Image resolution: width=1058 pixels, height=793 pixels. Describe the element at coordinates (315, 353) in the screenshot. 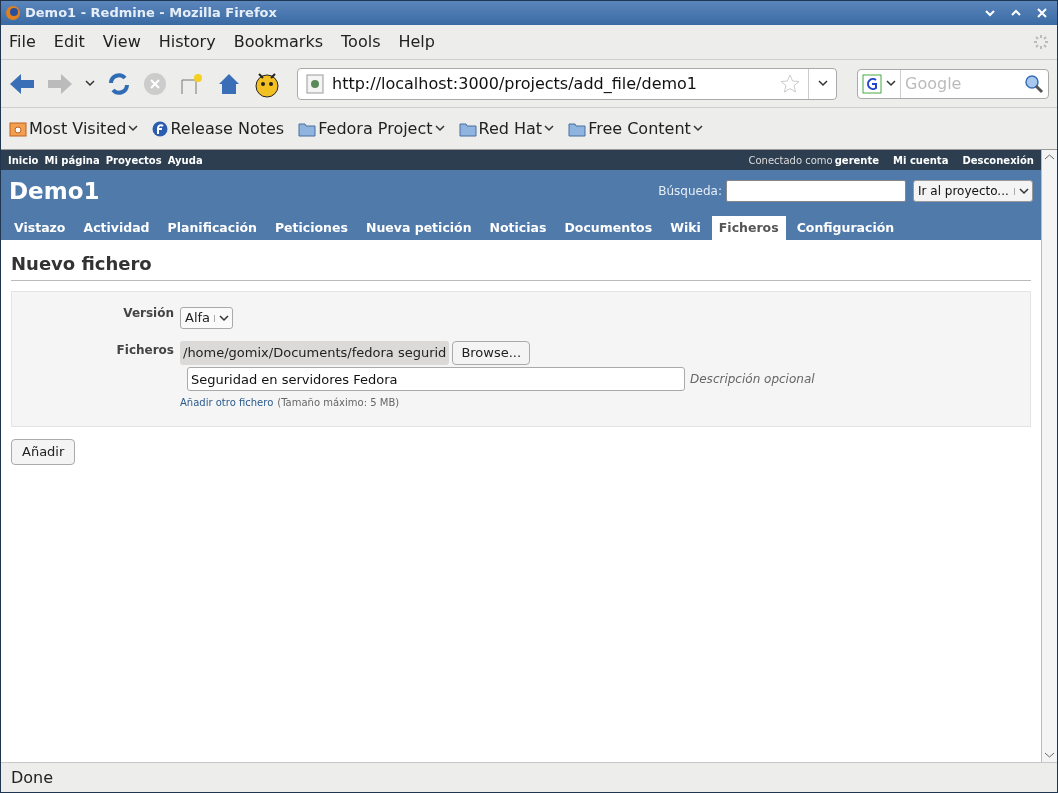

I see `file-path-field: /home/gomix/Documents/fedora segurid` at that location.